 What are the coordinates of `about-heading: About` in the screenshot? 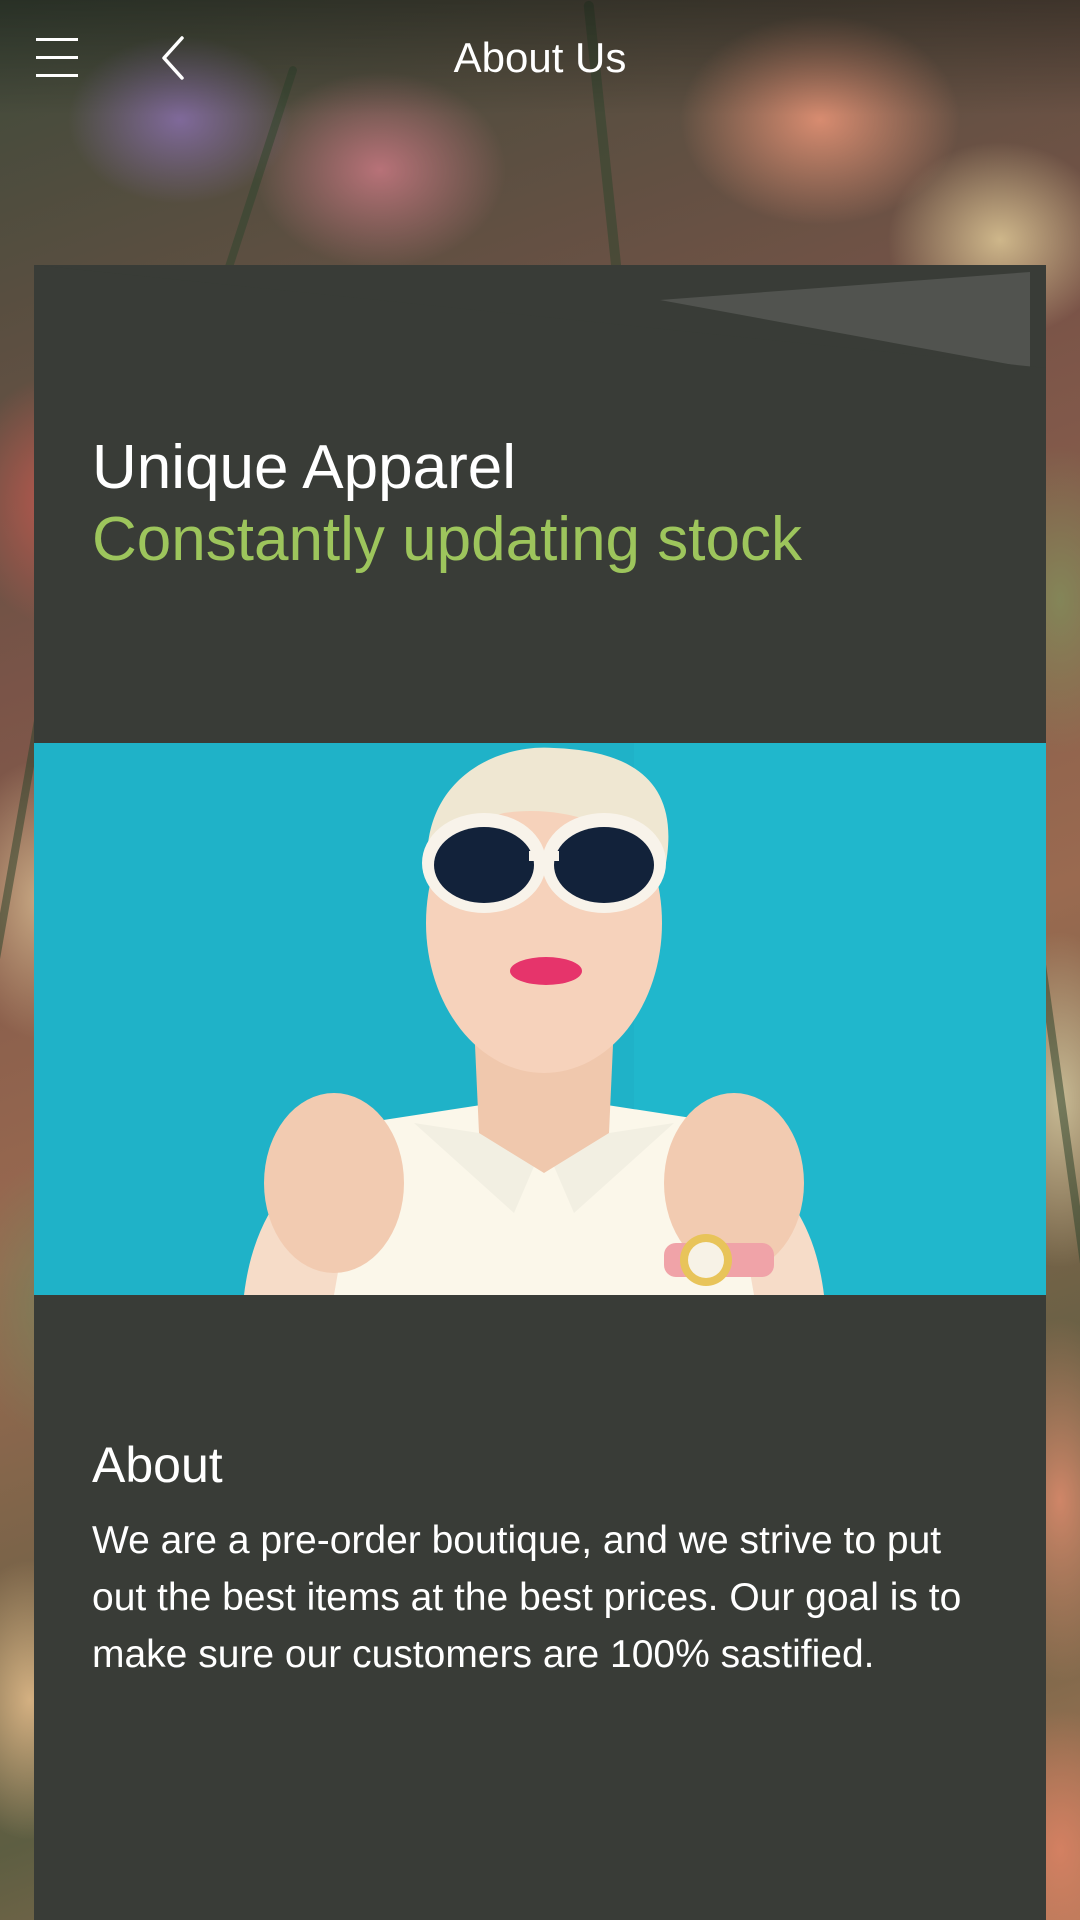 It's located at (157, 1465).